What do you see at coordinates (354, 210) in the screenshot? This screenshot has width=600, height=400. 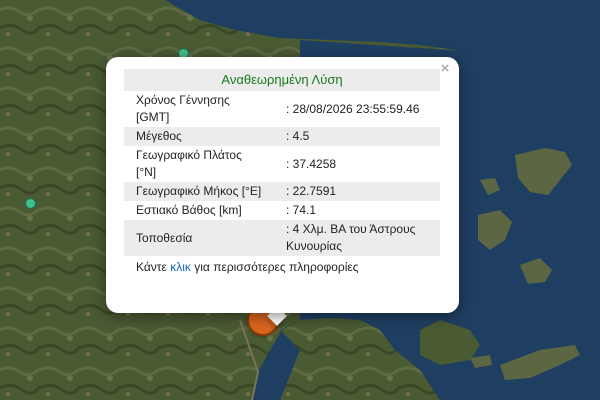 I see `depth-value: : 74.1` at bounding box center [354, 210].